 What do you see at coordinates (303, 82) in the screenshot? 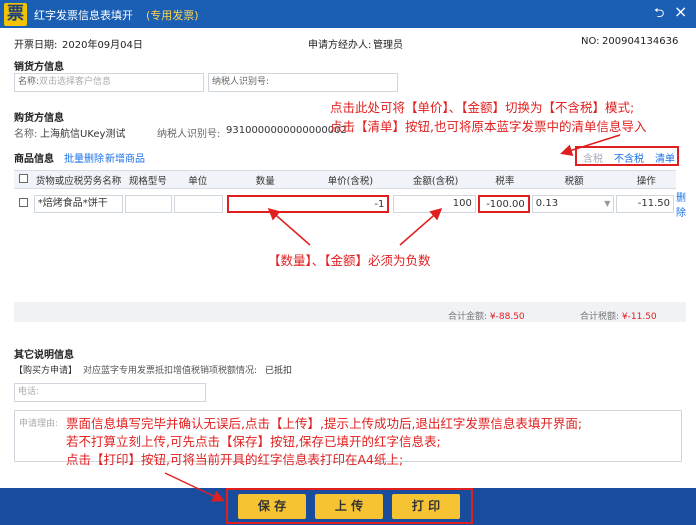
I see `seller-taxid-input: 纳税人识别号:` at bounding box center [303, 82].